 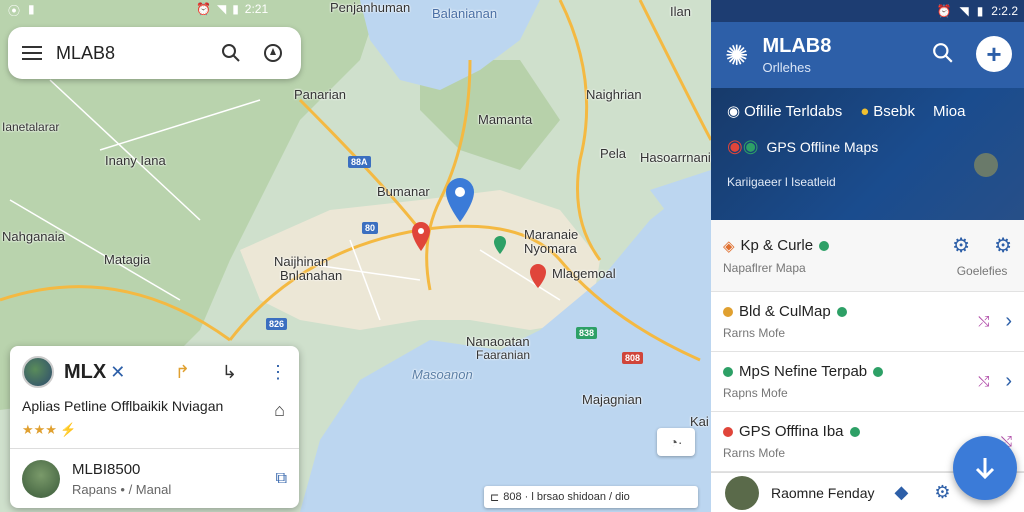 I want to click on status-bar-mid: ⏰ ◥ ▮ 2:21, so click(x=232, y=9).